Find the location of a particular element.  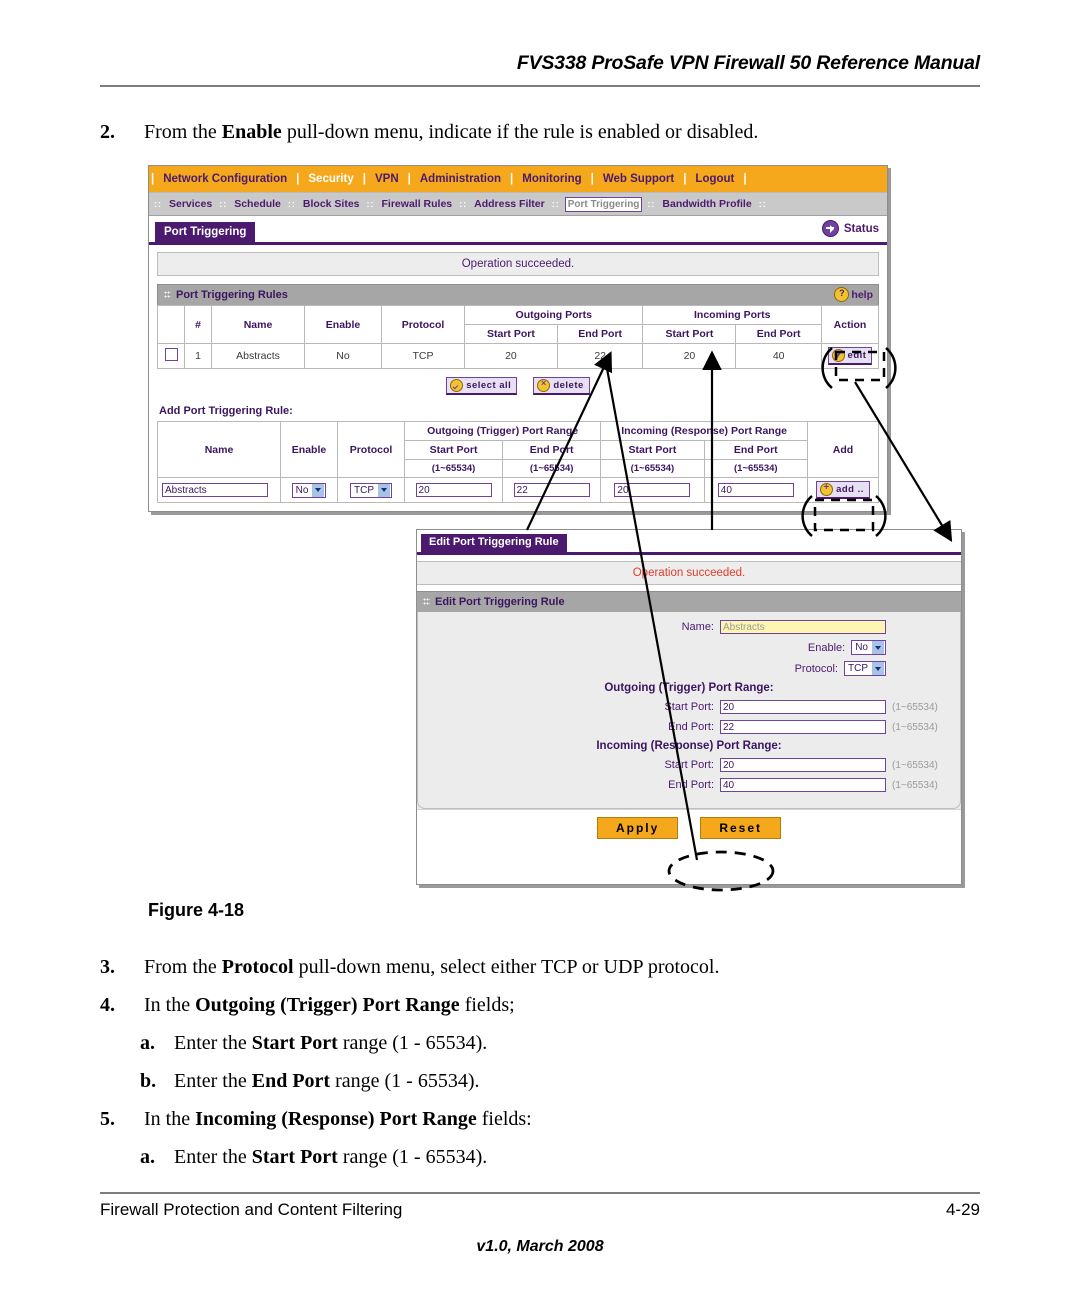

plus-circle-icon is located at coordinates (827, 488).